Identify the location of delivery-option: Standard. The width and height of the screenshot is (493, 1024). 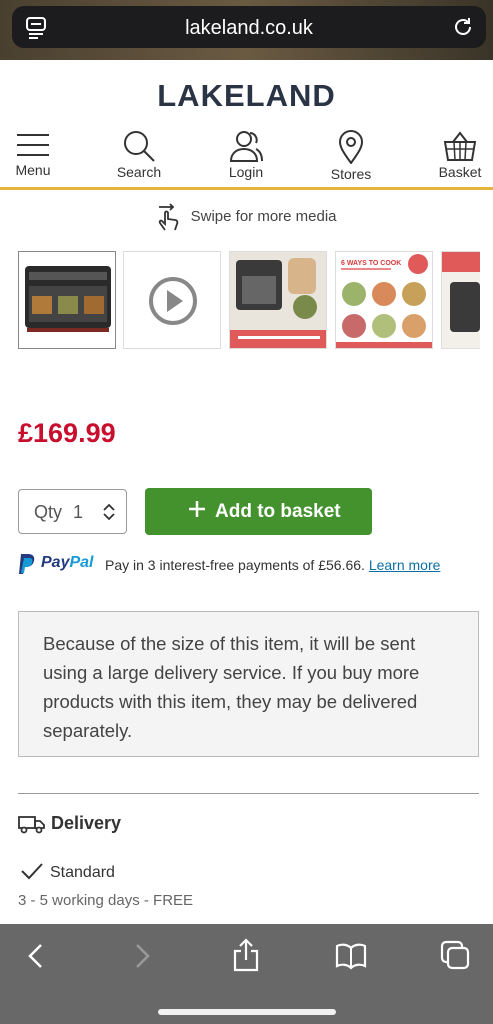
(67, 872).